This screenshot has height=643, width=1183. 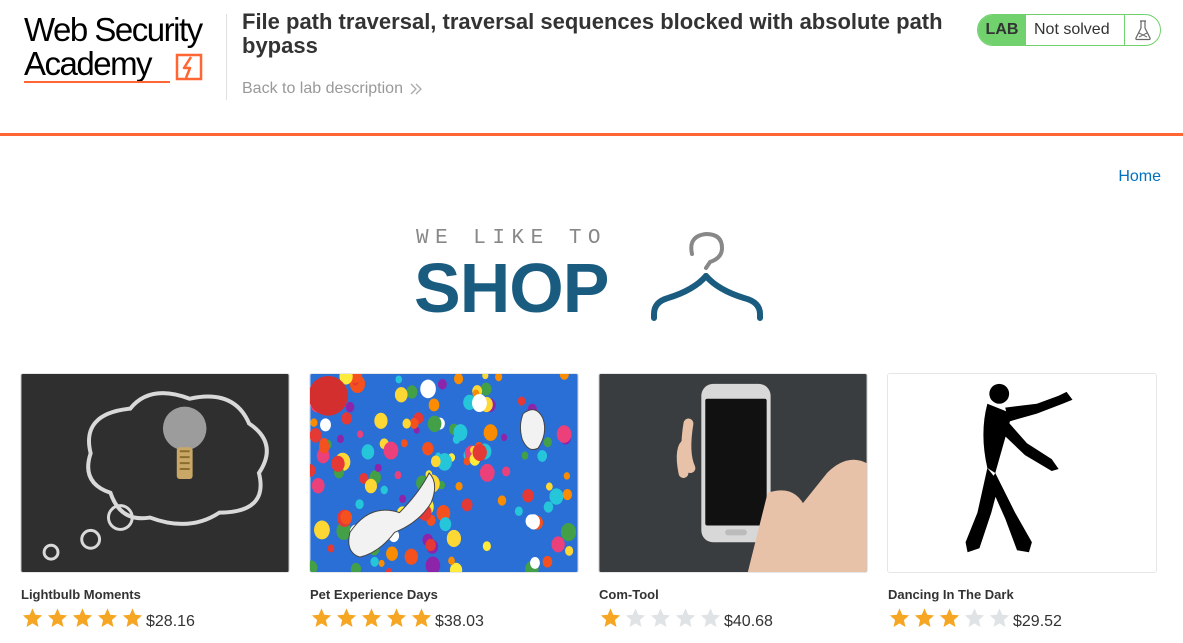 What do you see at coordinates (459, 621) in the screenshot?
I see `product-price: $38.03` at bounding box center [459, 621].